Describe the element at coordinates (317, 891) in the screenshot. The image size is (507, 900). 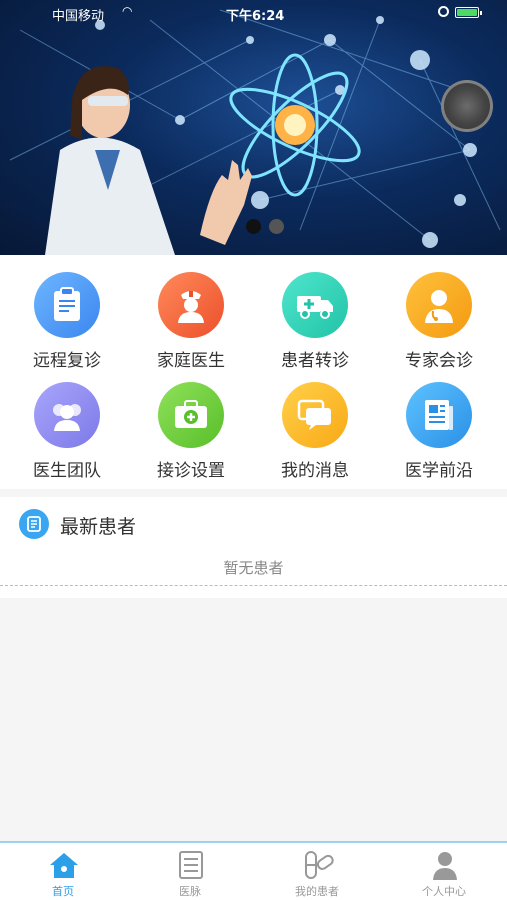
I see `tab-label: 我的患者` at that location.